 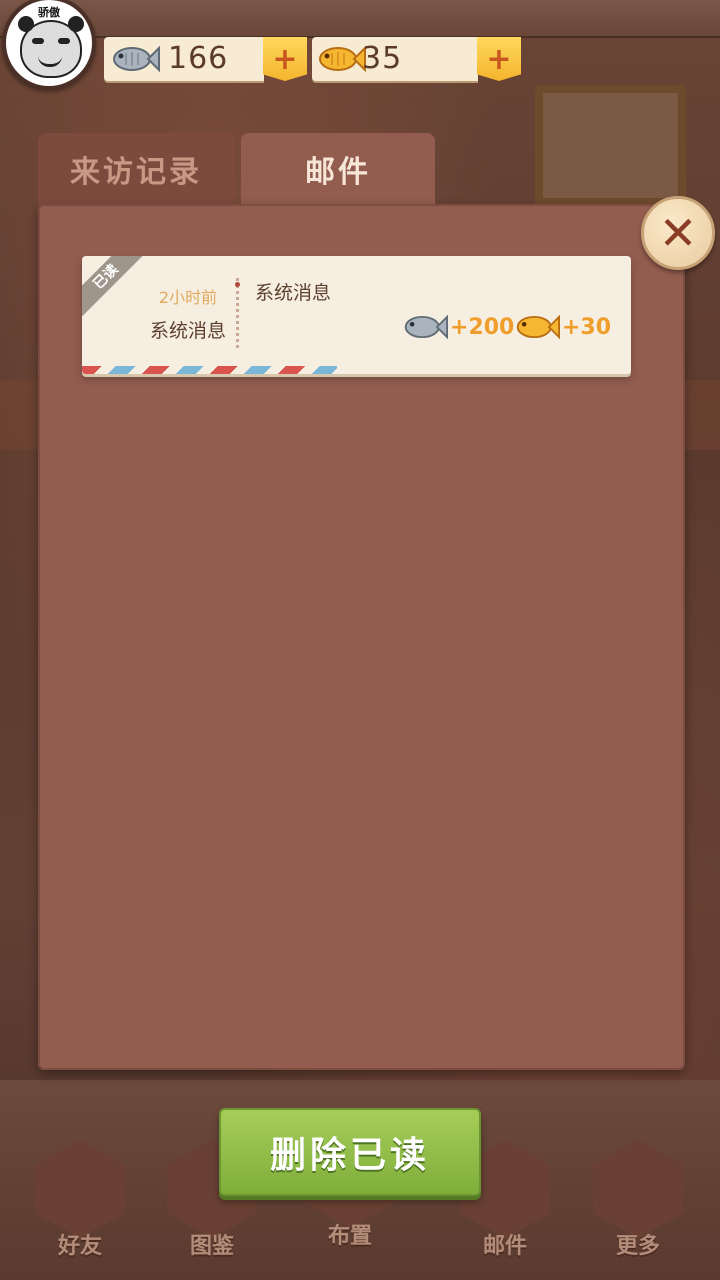 I want to click on reward-silver-fish: +200, so click(x=458, y=327).